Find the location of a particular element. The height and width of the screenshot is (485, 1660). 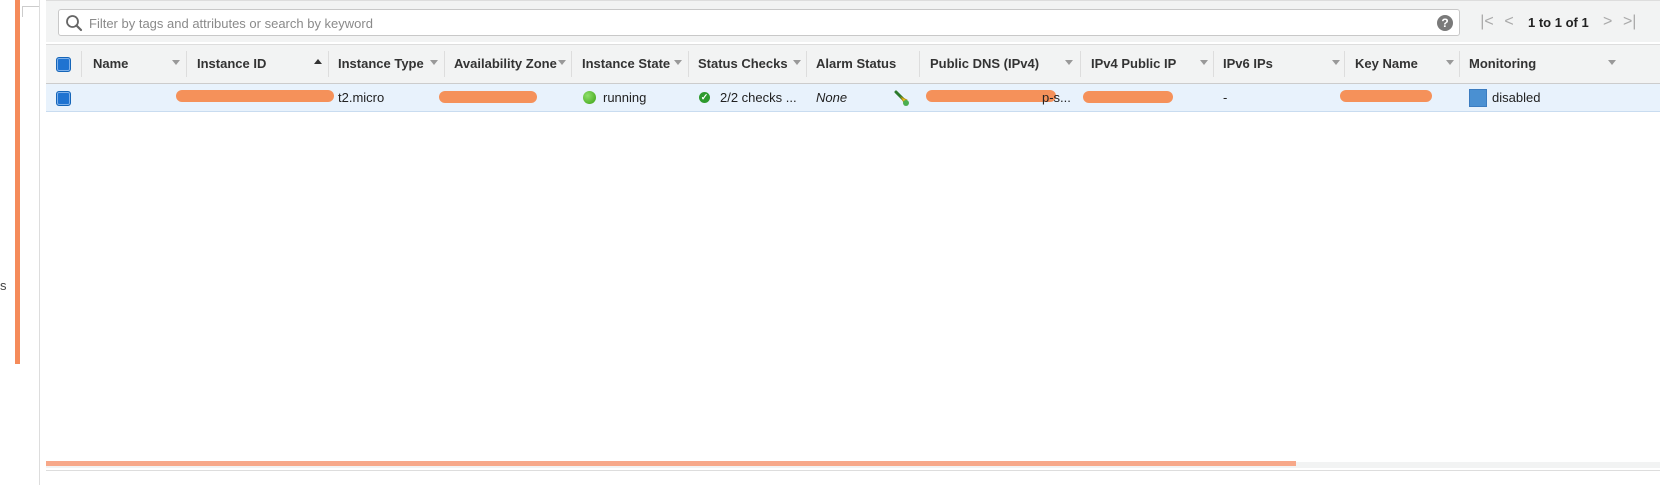

column-header-instance-type: Instance Type is located at coordinates (381, 64).